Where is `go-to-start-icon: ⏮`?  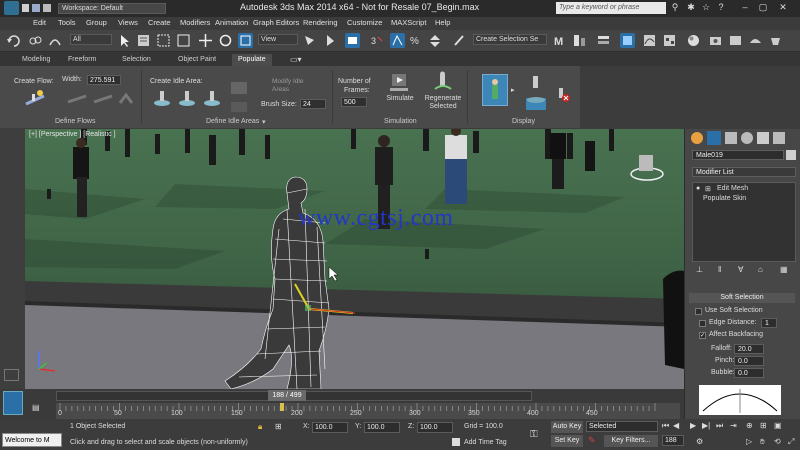
go-to-start-icon: ⏮ is located at coordinates (665, 426).